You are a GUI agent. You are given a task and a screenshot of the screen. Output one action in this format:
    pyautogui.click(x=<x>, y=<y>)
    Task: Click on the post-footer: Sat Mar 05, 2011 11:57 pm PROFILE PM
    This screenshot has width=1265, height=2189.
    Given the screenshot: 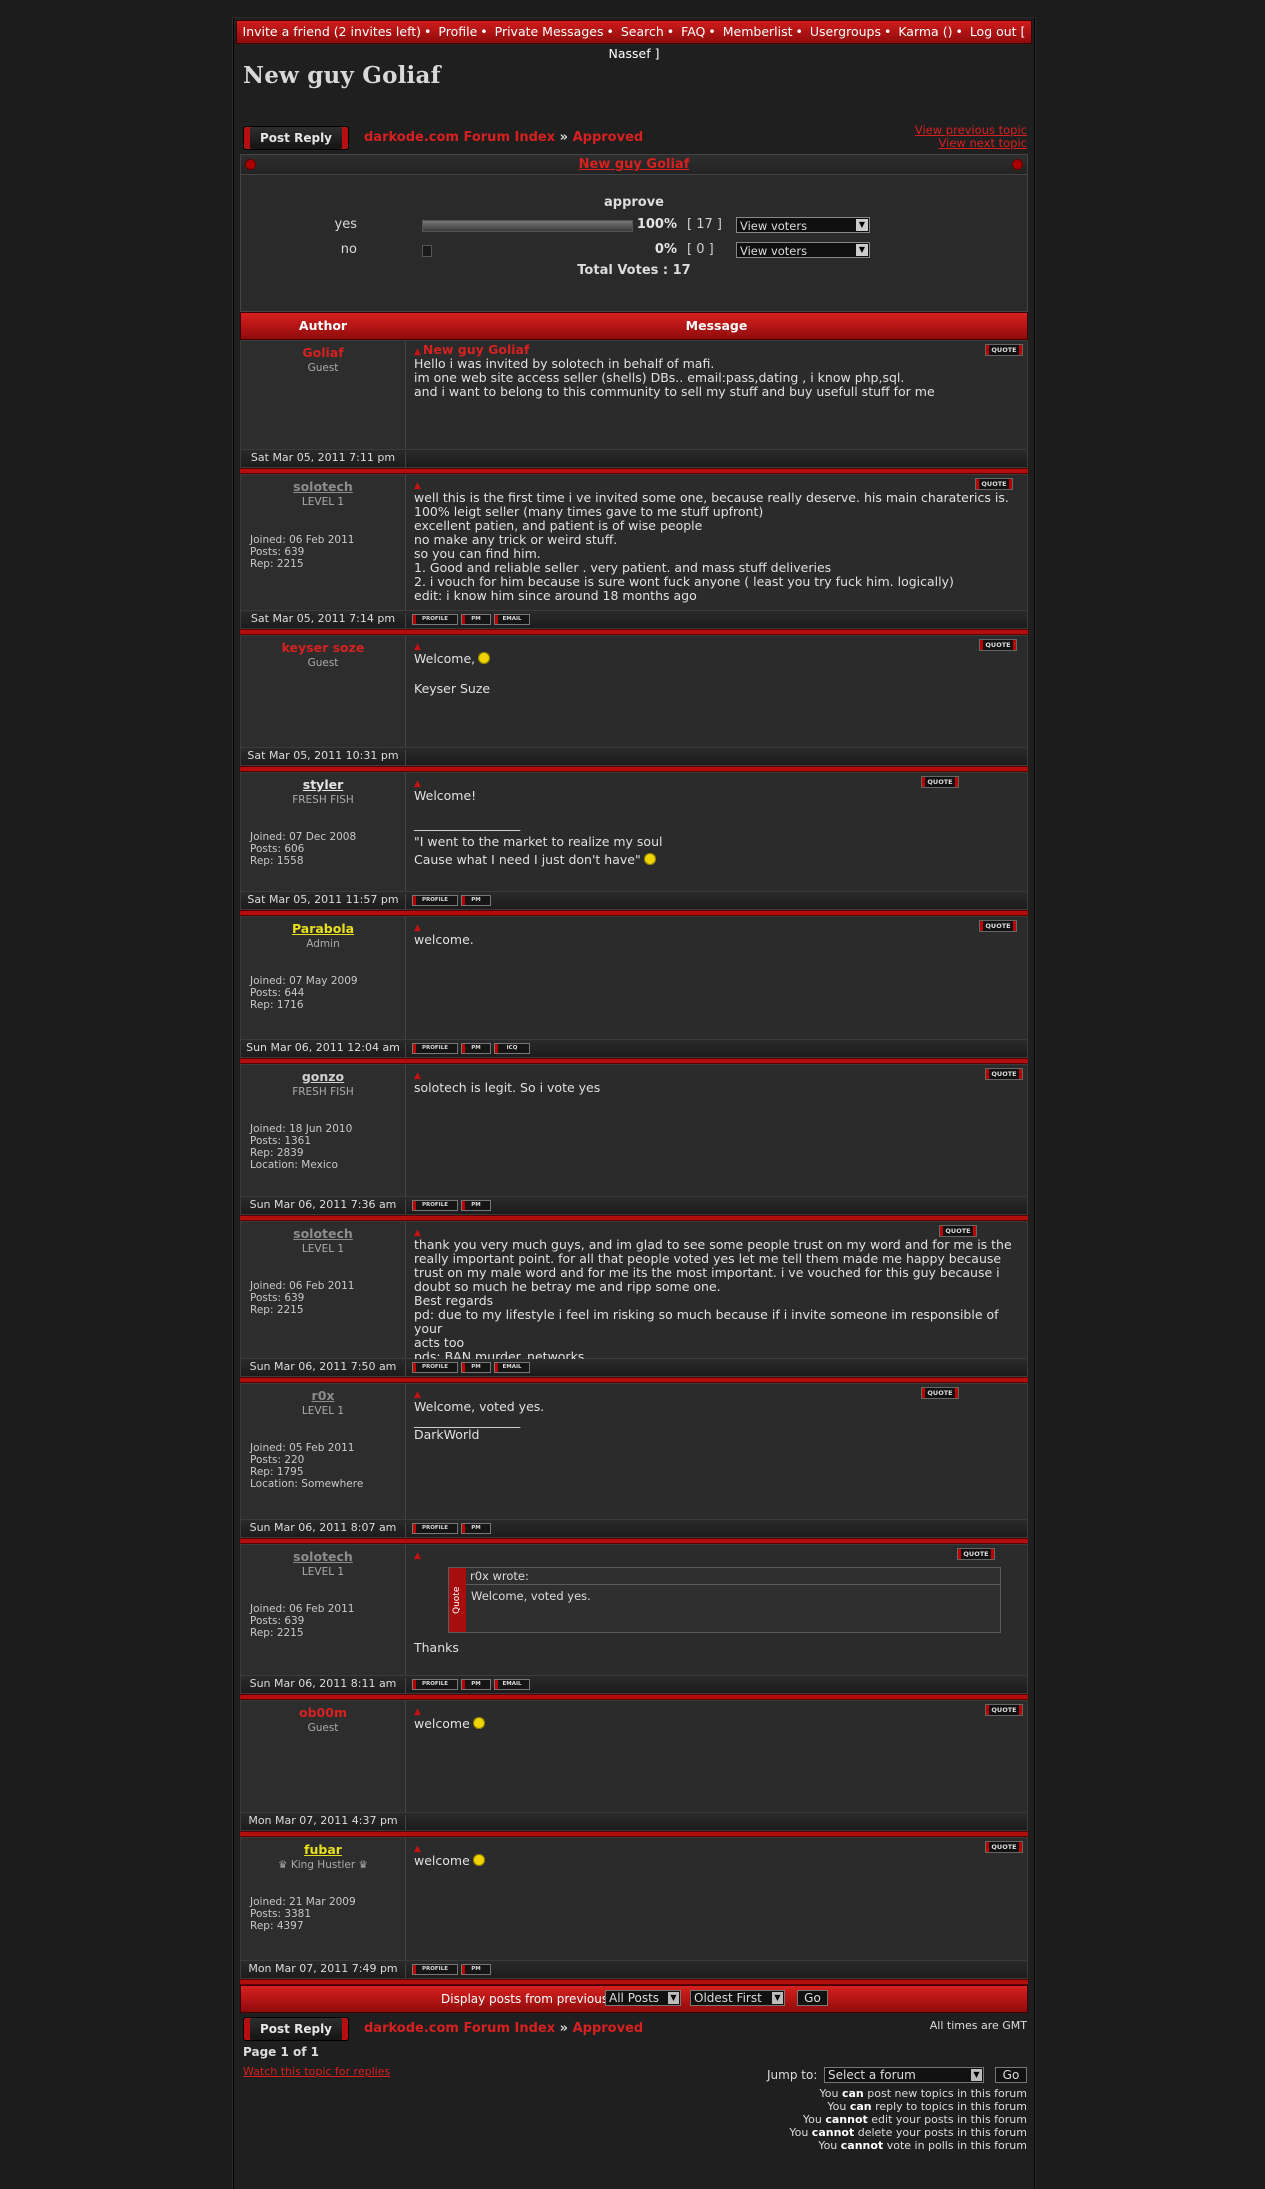 What is the action you would take?
    pyautogui.click(x=634, y=901)
    